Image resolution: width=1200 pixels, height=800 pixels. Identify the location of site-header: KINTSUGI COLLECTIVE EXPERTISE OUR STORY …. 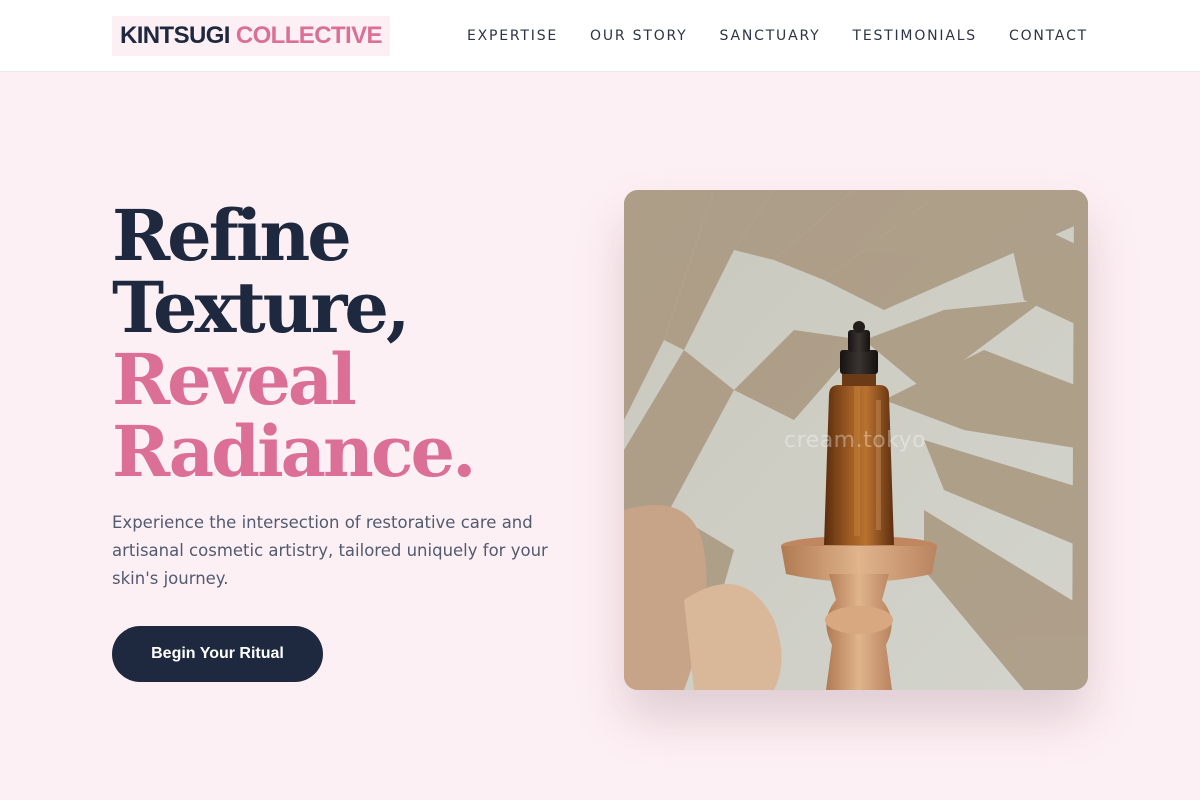
(600, 36).